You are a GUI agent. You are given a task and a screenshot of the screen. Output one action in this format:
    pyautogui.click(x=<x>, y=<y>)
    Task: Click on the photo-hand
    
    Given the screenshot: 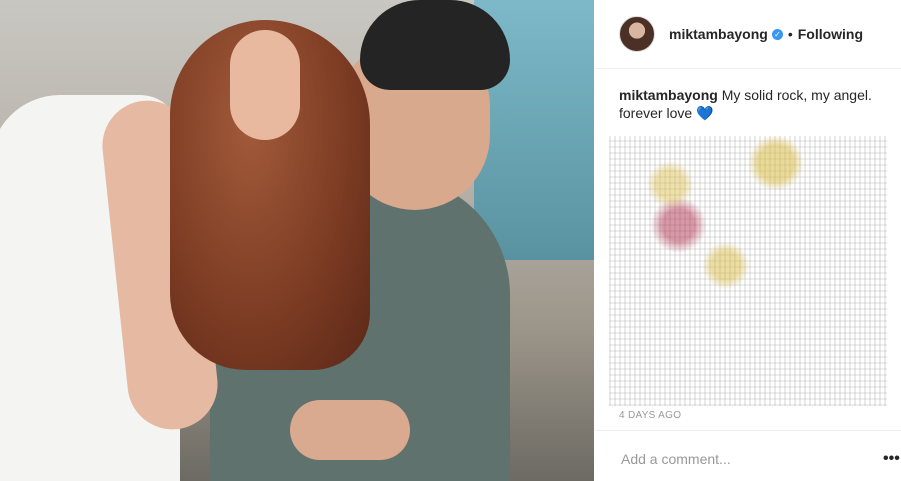 What is the action you would take?
    pyautogui.click(x=265, y=85)
    